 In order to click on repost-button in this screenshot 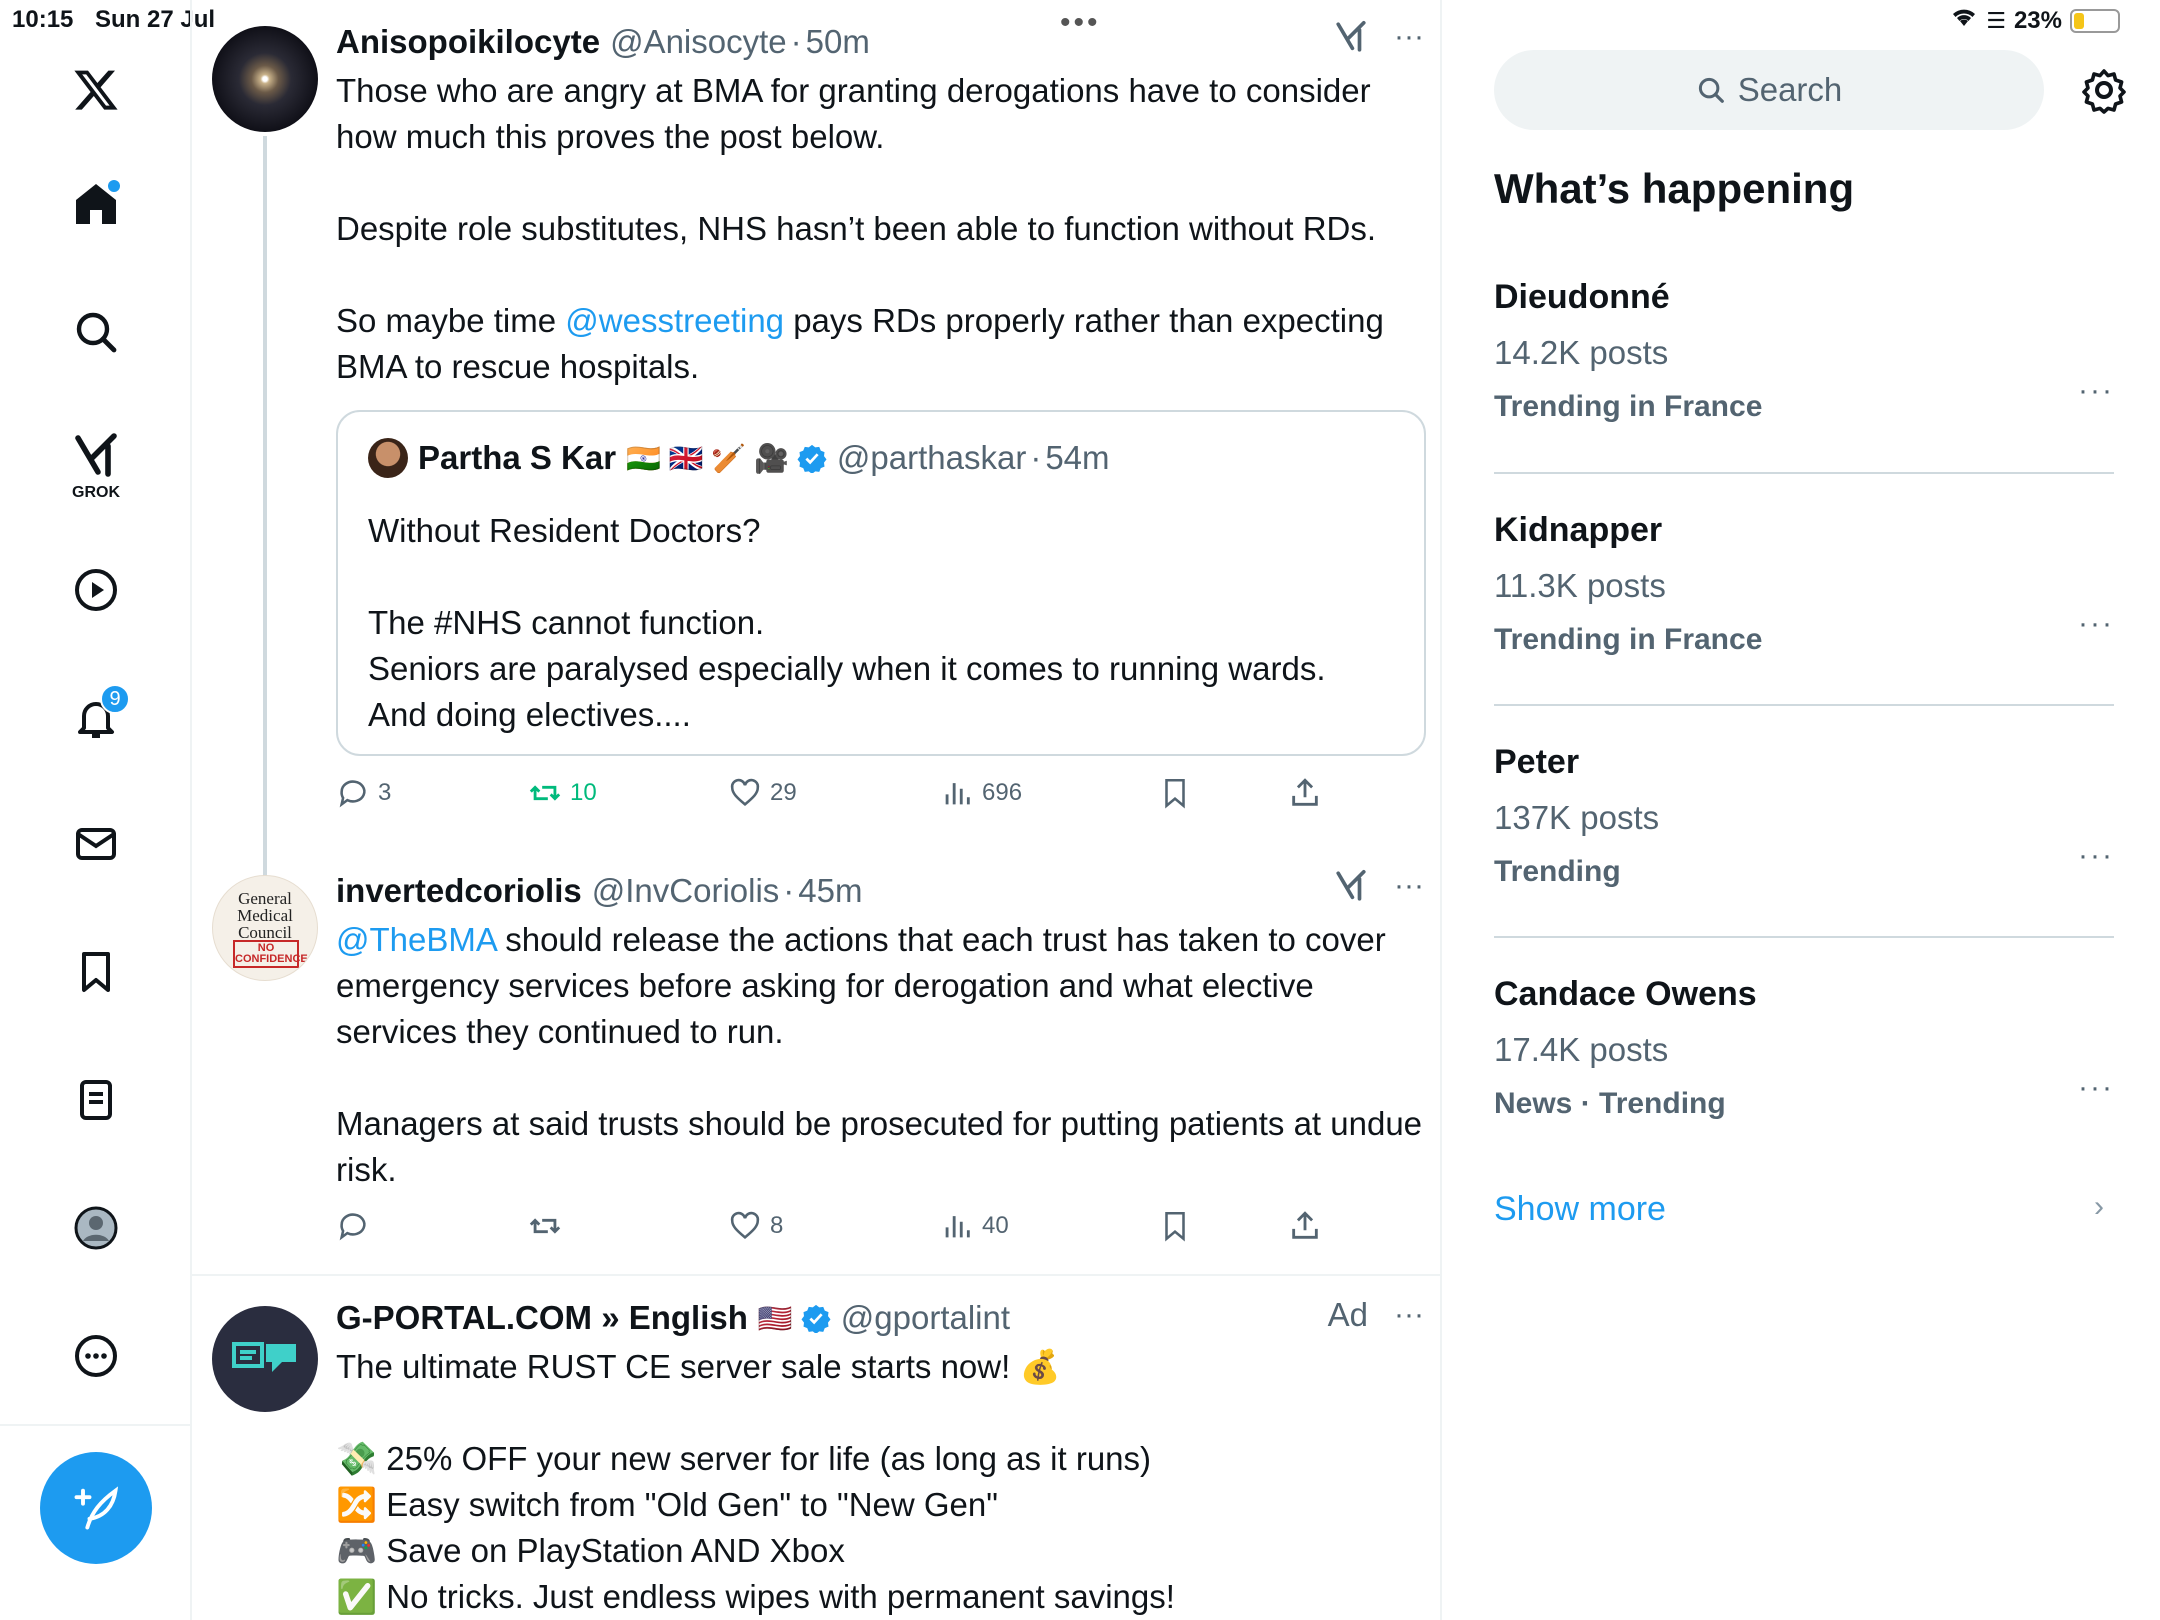, I will do `click(549, 1226)`.